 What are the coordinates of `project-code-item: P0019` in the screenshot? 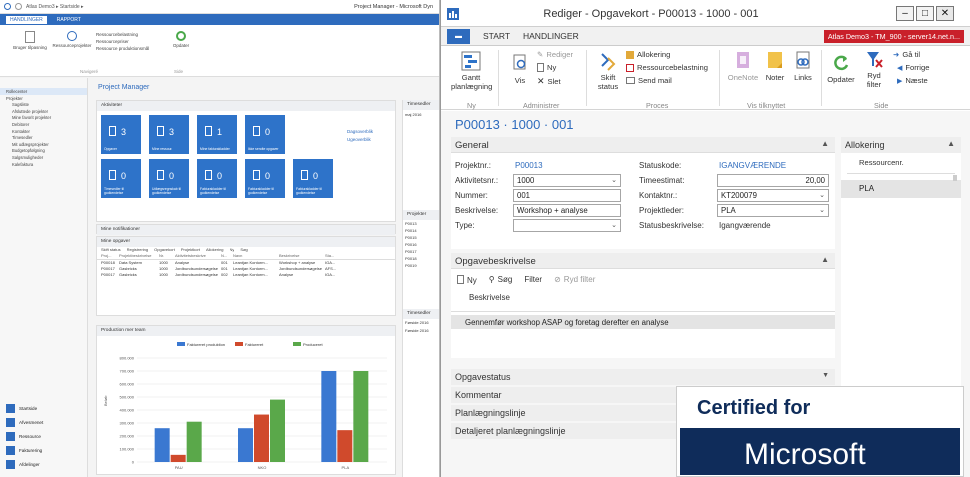 It's located at (422, 265).